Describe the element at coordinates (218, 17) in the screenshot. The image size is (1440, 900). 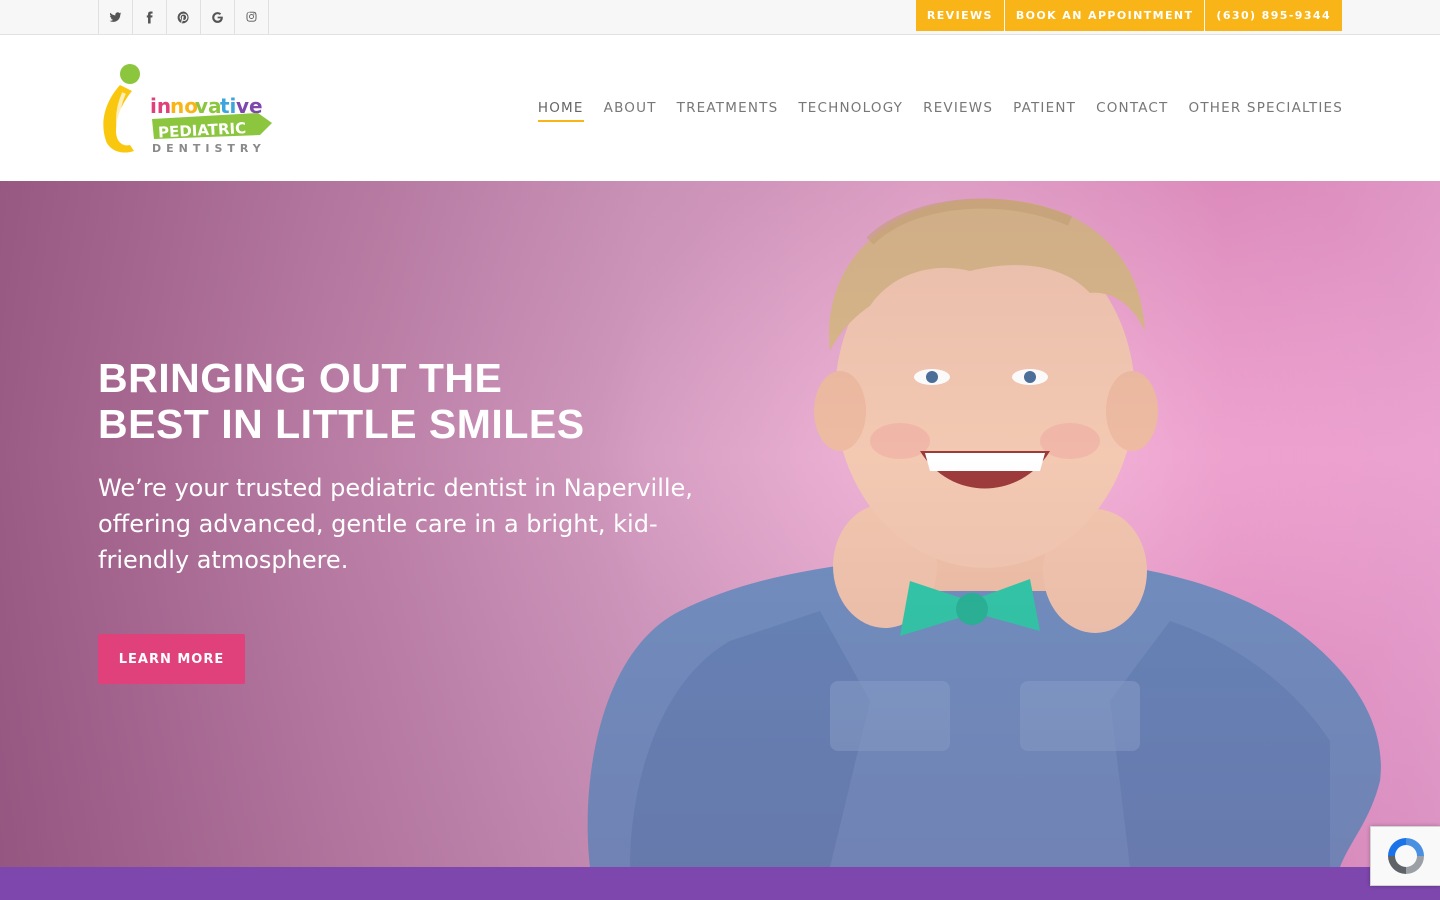
I see `google-icon` at that location.